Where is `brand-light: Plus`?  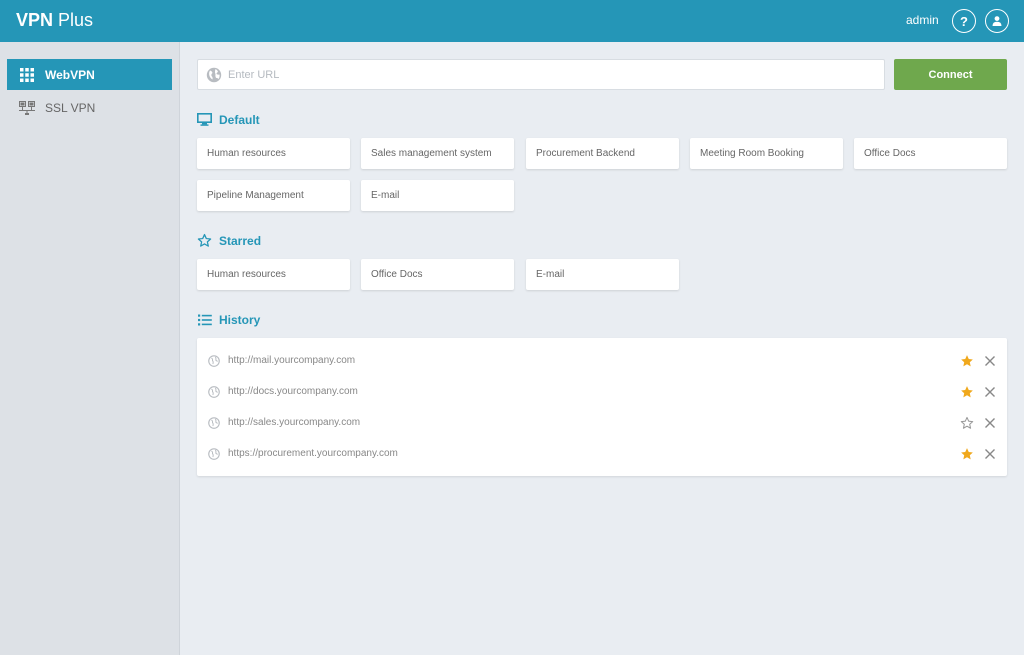
brand-light: Plus is located at coordinates (76, 20).